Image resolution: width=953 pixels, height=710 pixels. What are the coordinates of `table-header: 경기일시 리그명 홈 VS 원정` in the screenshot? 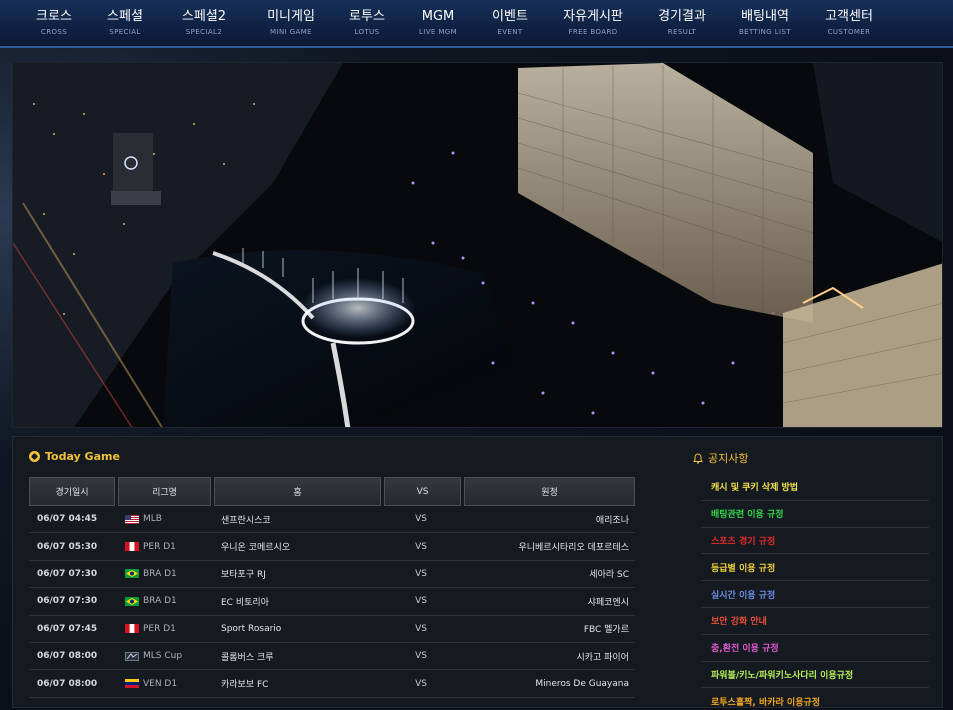 It's located at (332, 491).